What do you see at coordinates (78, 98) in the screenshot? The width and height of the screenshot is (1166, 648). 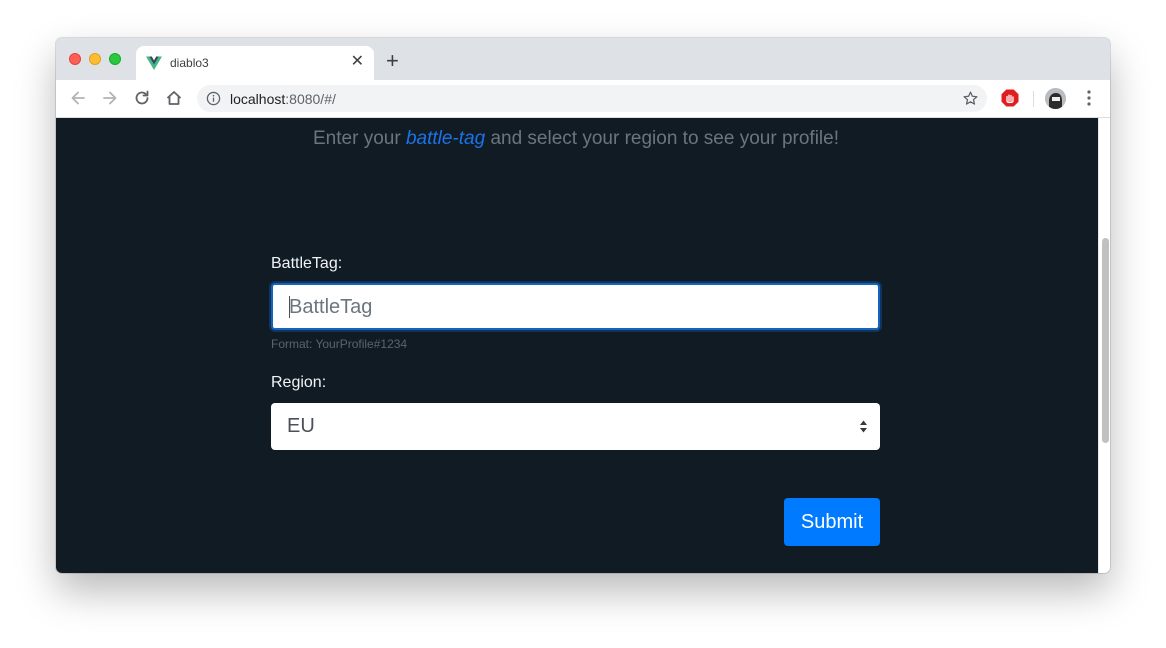 I see `back-arrow-icon` at bounding box center [78, 98].